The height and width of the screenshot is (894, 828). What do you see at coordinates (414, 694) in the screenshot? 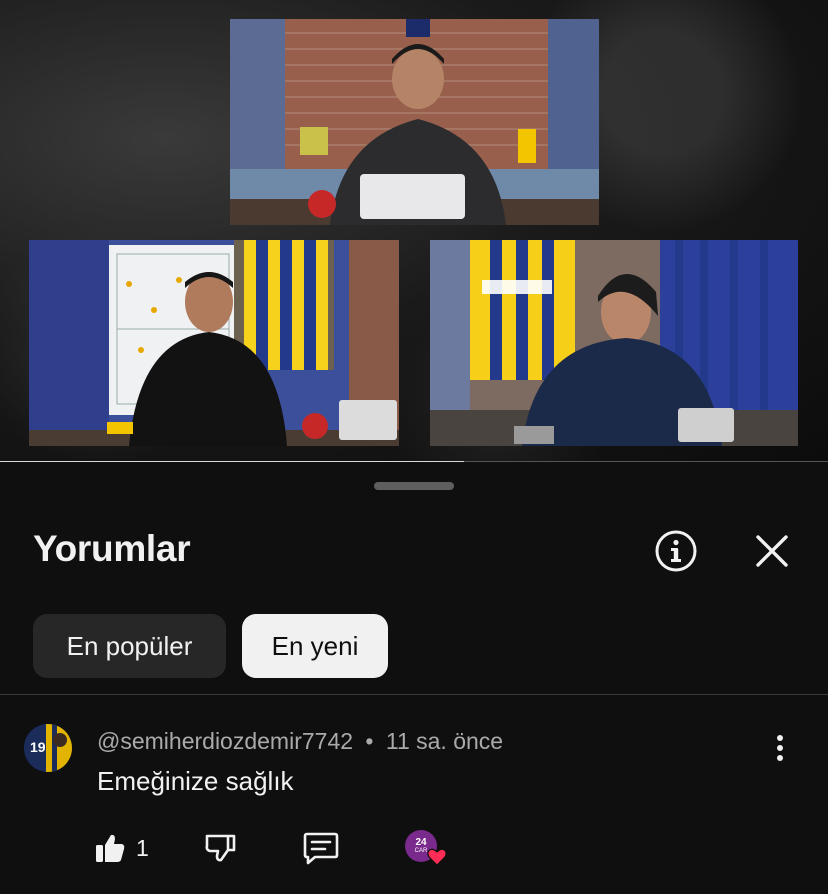
I see `divider` at bounding box center [414, 694].